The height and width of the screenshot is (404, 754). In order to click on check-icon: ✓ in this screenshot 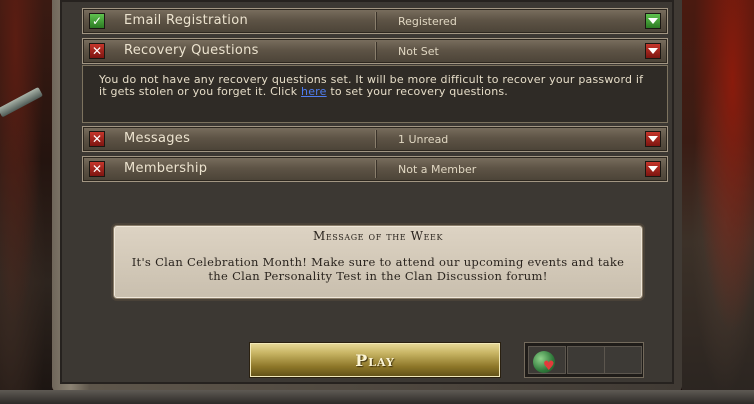, I will do `click(97, 21)`.